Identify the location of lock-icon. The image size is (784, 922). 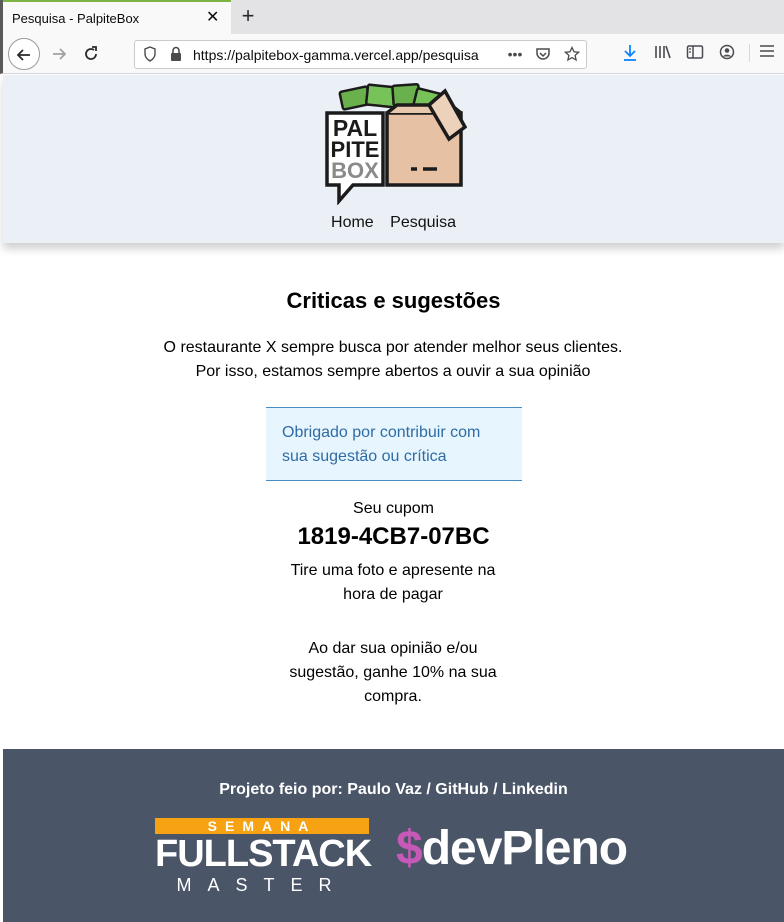
(176, 55).